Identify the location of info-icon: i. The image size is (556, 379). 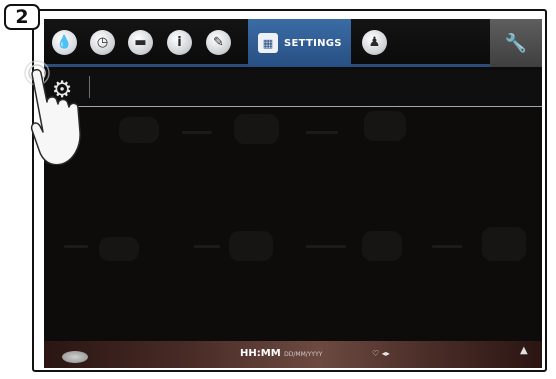
(179, 42).